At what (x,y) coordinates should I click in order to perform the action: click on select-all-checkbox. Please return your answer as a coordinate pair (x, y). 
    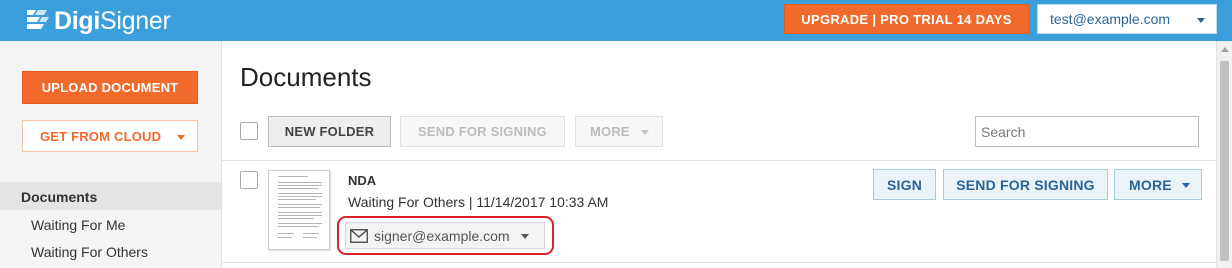
    Looking at the image, I should click on (249, 131).